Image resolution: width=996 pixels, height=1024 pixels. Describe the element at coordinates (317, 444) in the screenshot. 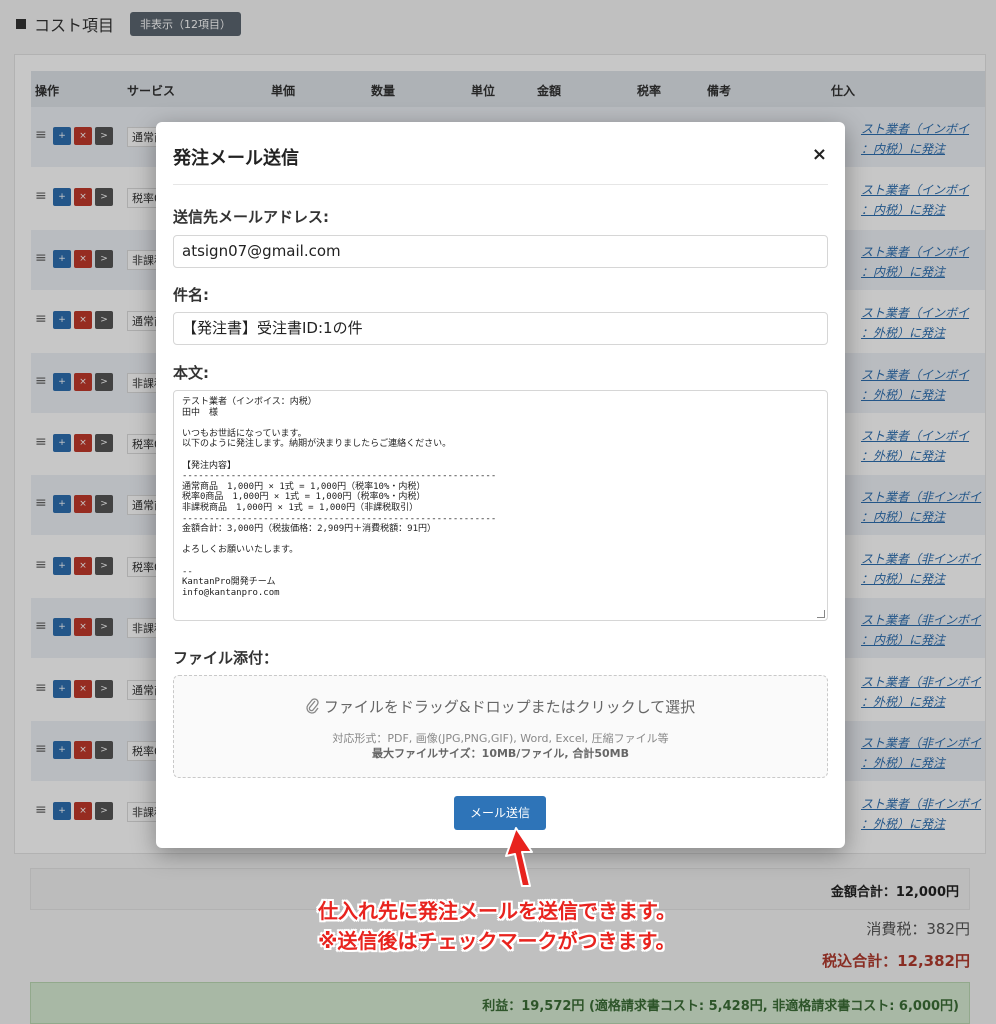

I see `body-text-line: 以下のように発注します。納期が決まりましたらご連絡ください。` at that location.